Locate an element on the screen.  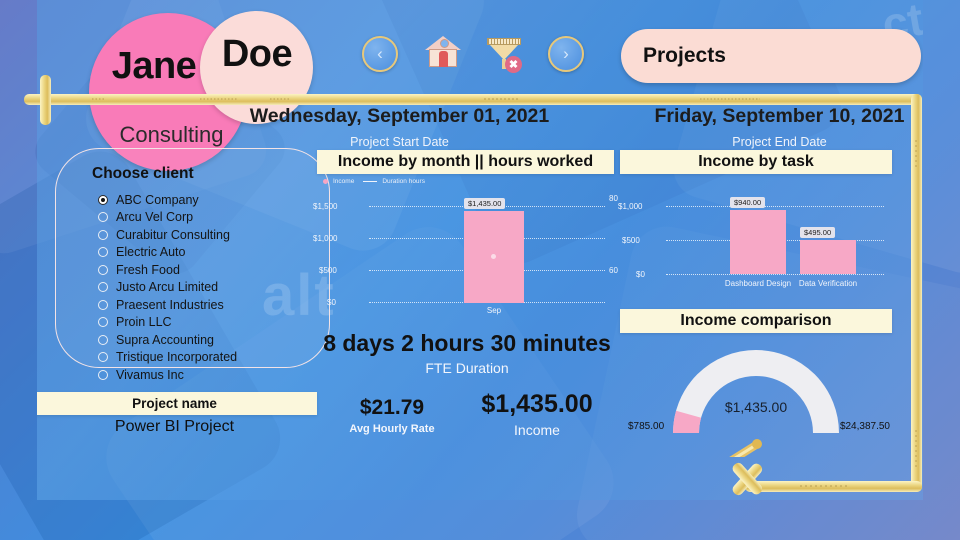
fte-duration-card: 8 days 2 hours 30 minutes FTE Duration is located at coordinates (467, 353).